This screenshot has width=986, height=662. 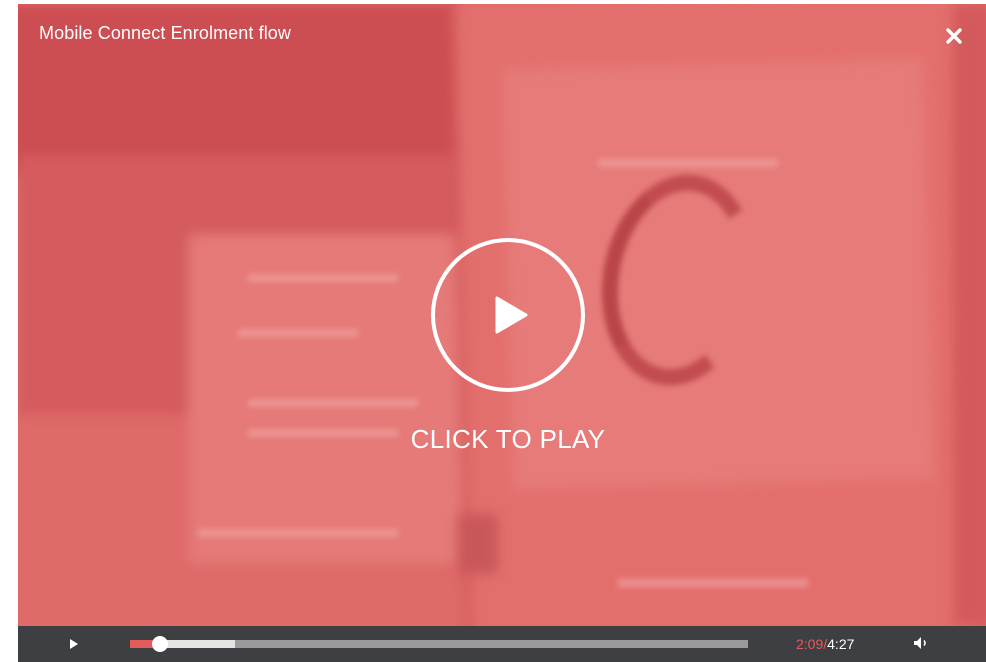 I want to click on poster-background, so click(x=969, y=315).